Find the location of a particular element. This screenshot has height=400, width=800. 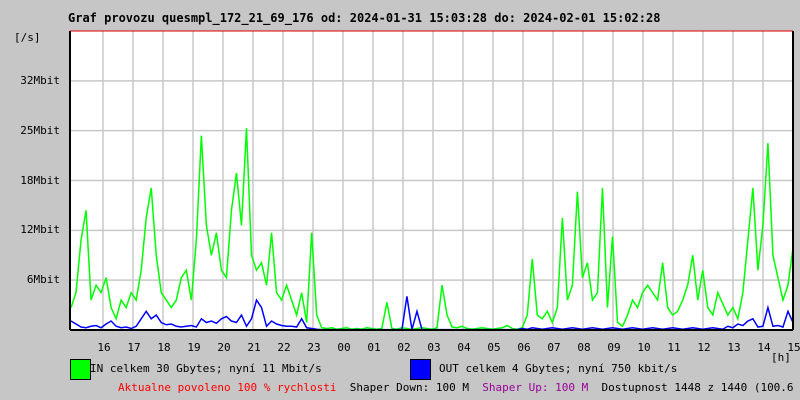

shaper-up-text: Shaper Up: 100 M is located at coordinates (535, 387).